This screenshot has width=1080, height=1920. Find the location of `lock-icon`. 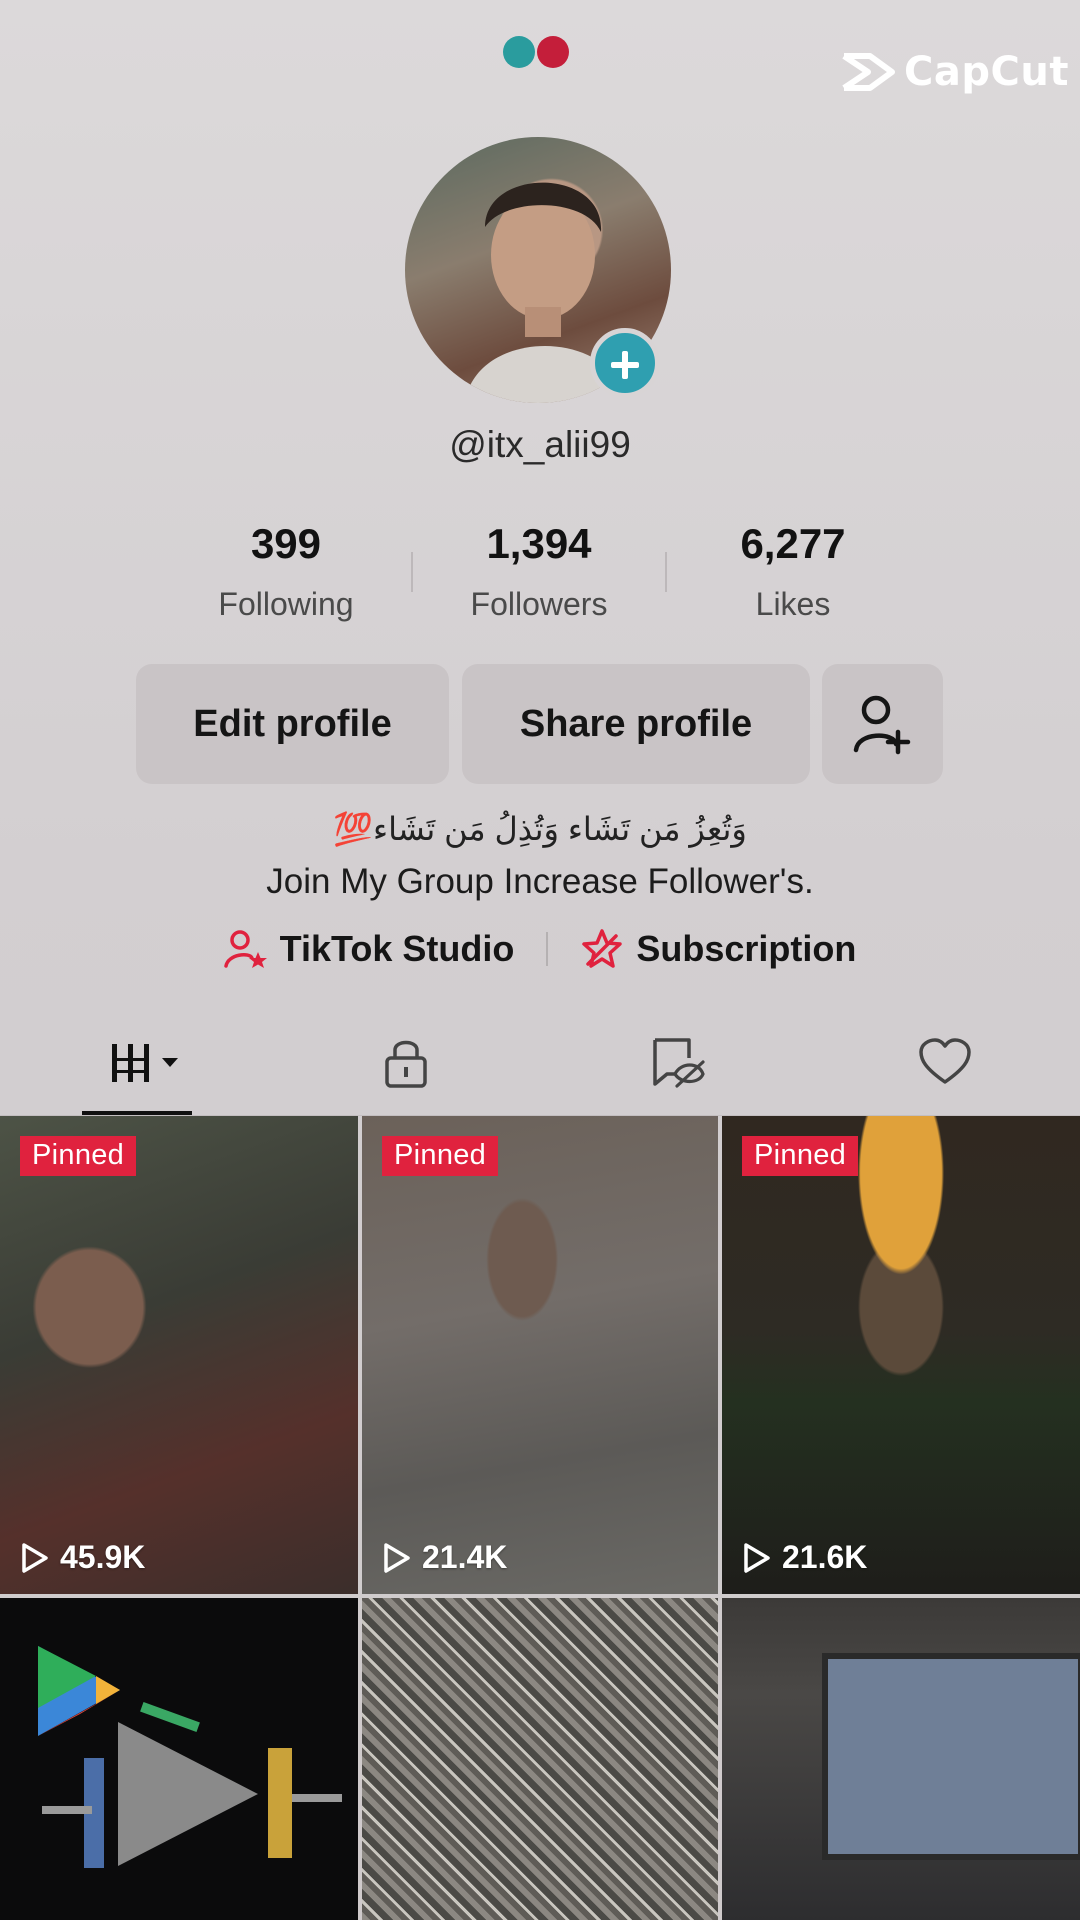

lock-icon is located at coordinates (406, 1064).